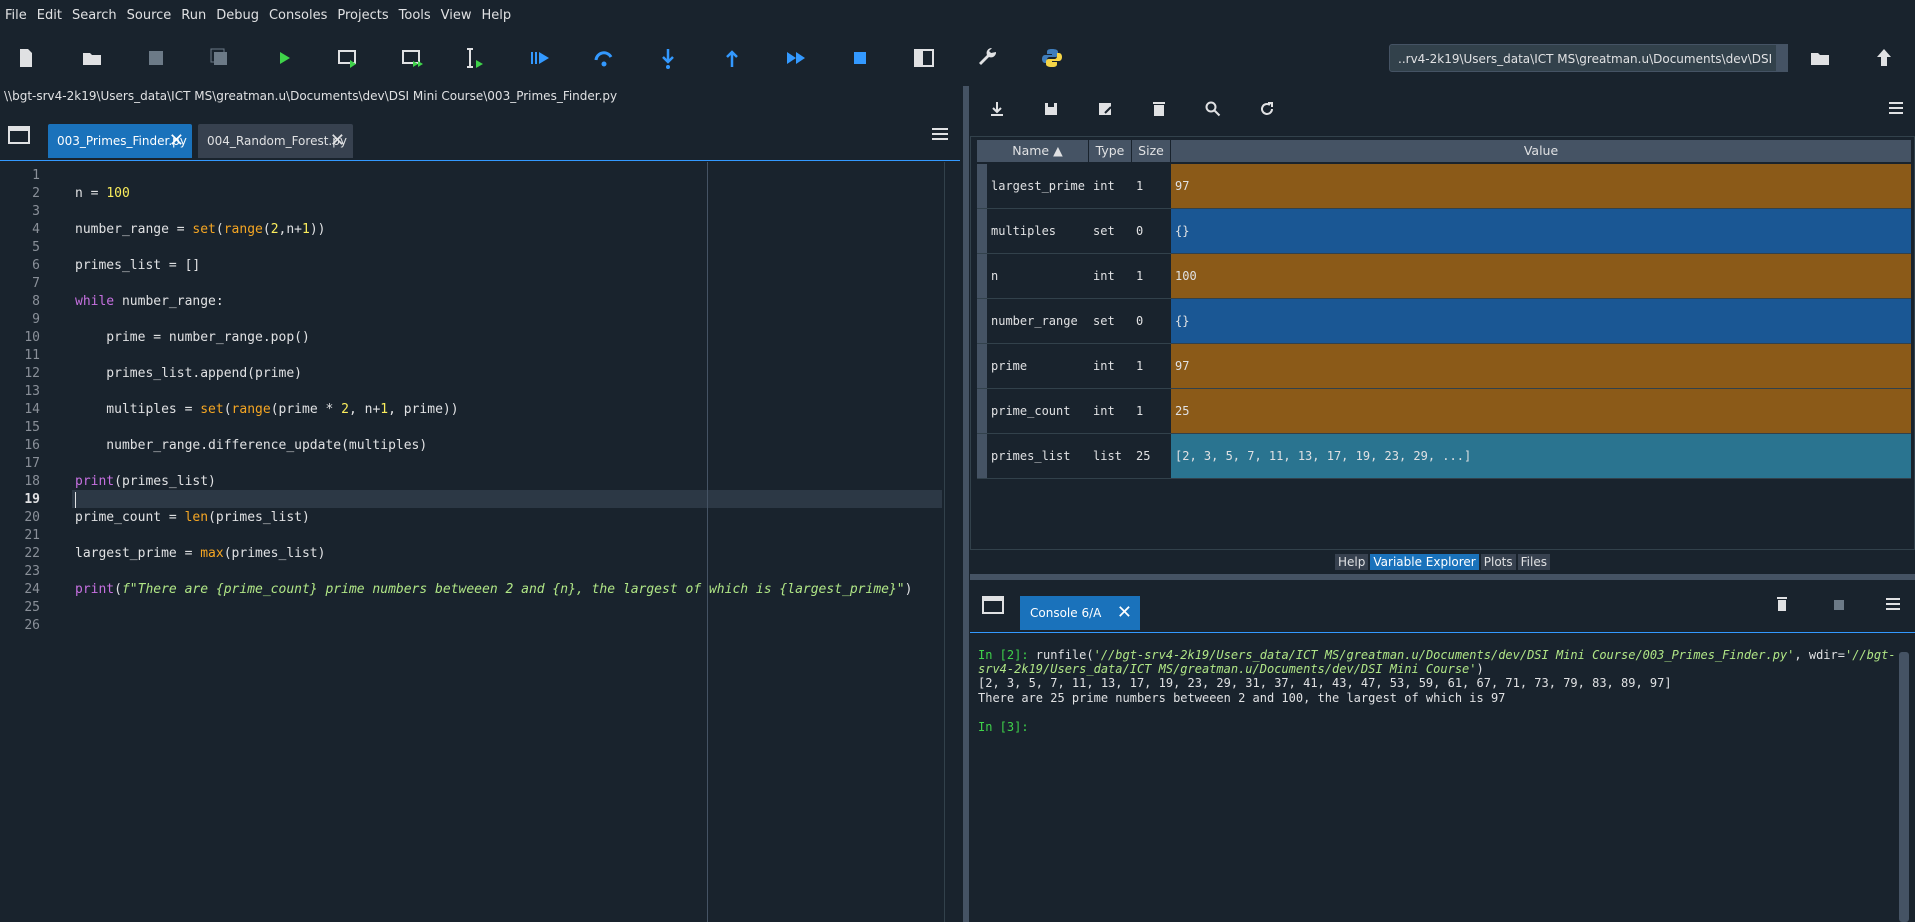 The height and width of the screenshot is (922, 1915). I want to click on stop-debug-icon, so click(860, 58).